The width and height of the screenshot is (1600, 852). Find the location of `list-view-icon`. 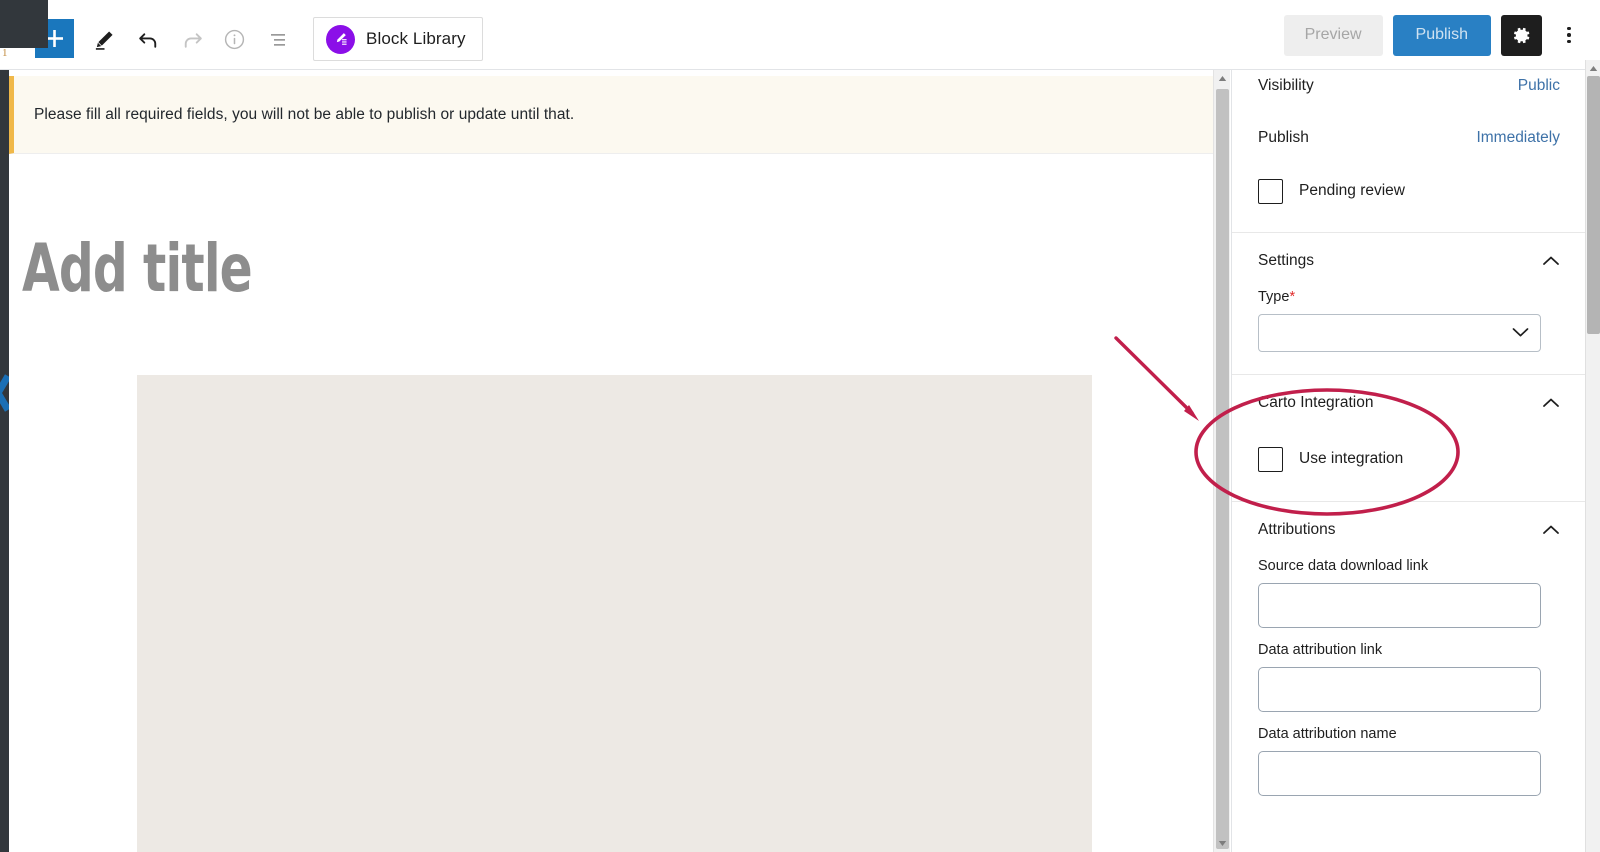

list-view-icon is located at coordinates (278, 39).